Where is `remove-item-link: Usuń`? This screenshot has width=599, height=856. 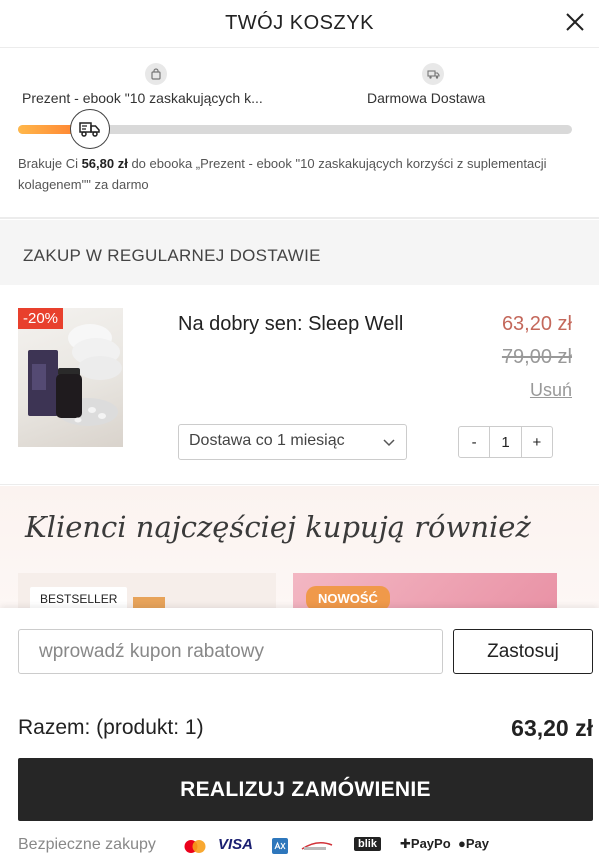
remove-item-link: Usuń is located at coordinates (551, 390).